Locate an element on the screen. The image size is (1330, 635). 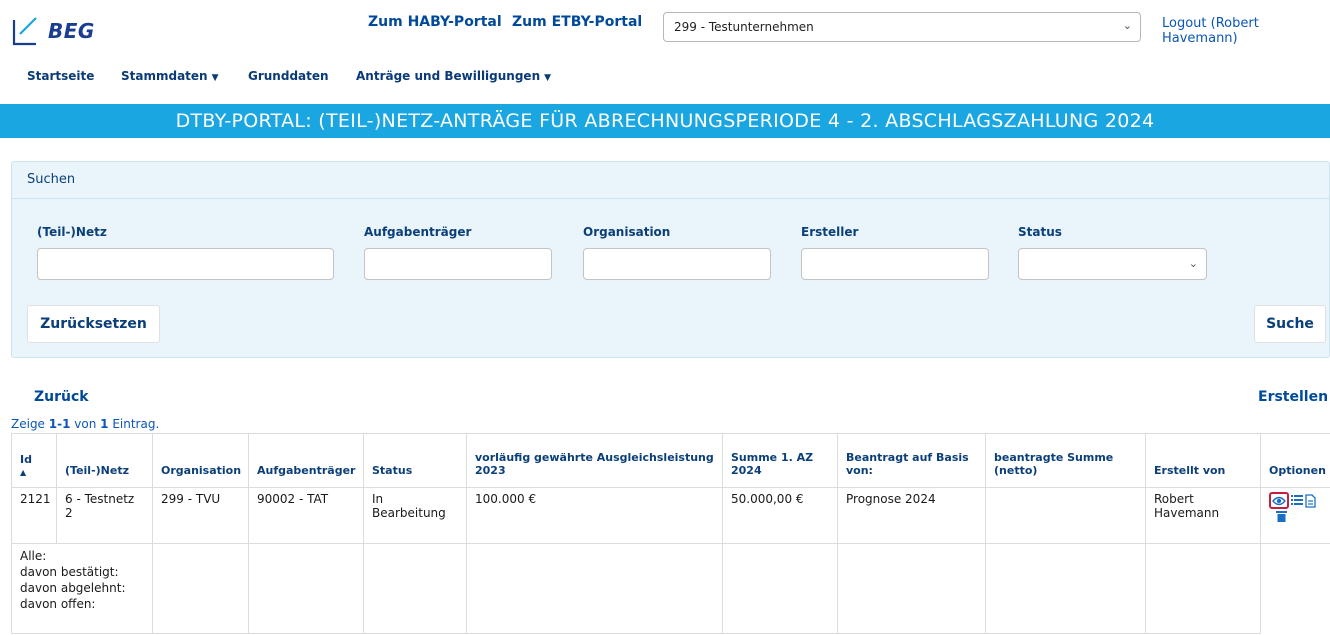
search-button: Suche is located at coordinates (1290, 324).